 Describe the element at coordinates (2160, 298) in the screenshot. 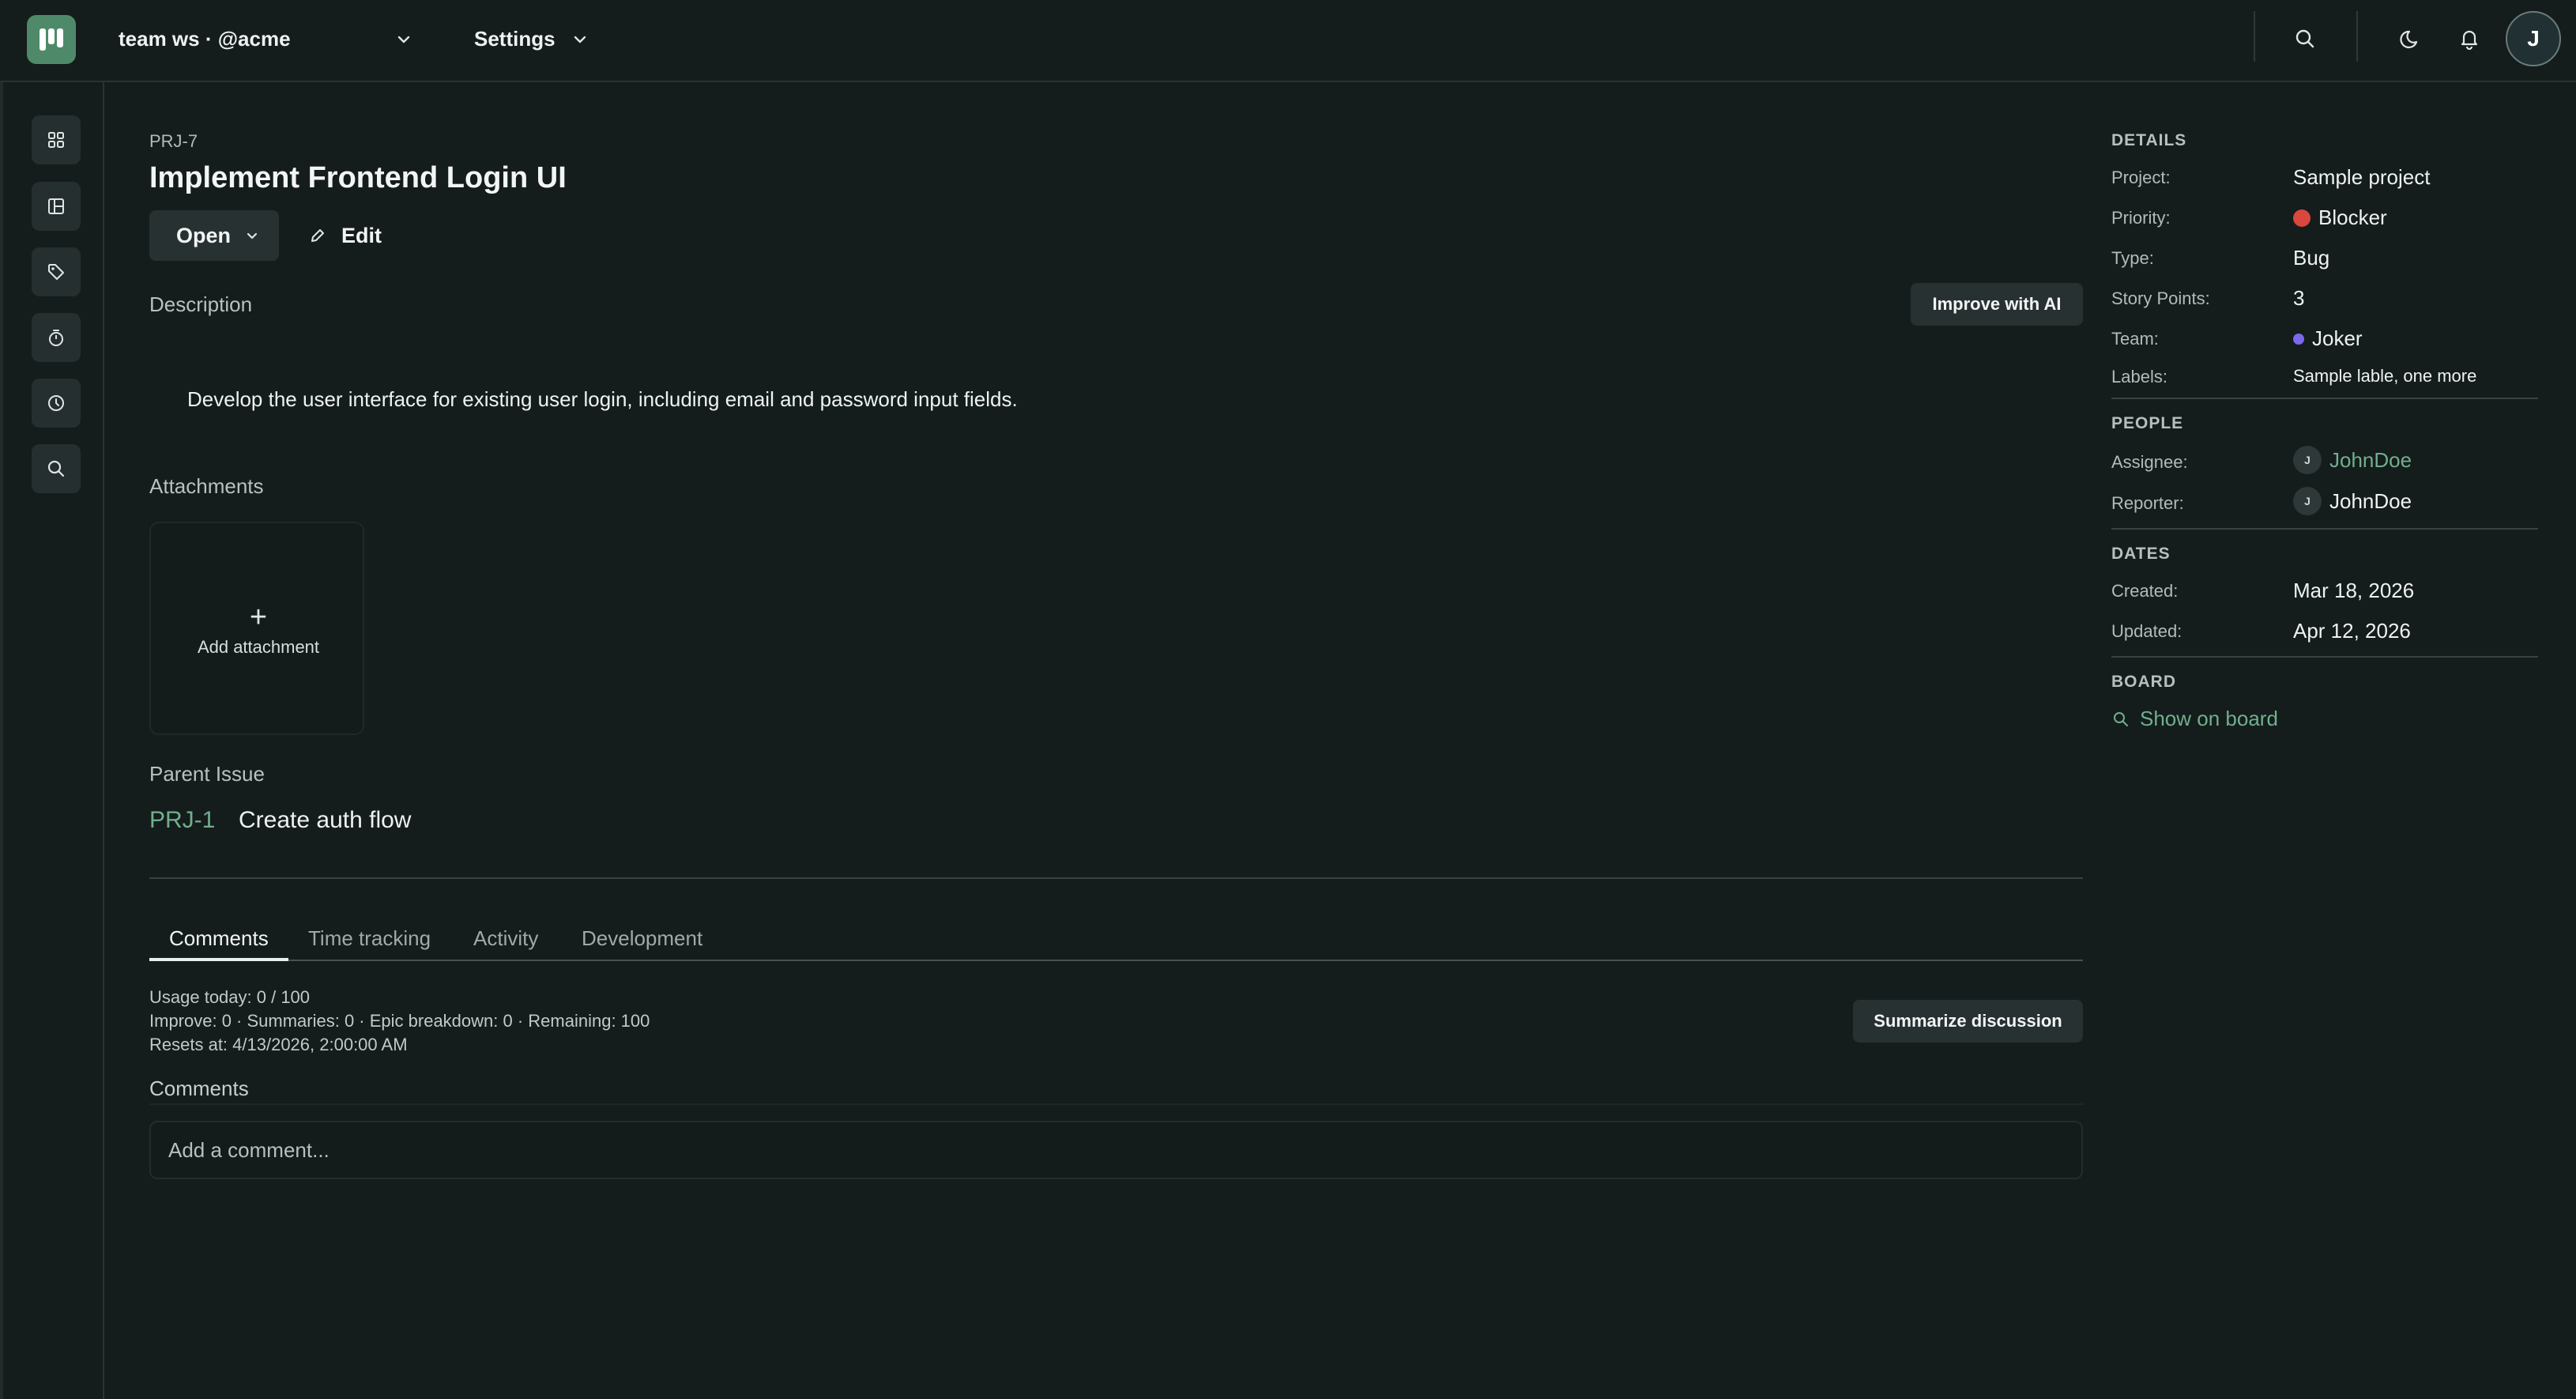

I see `story-points-label: Story Points:` at that location.